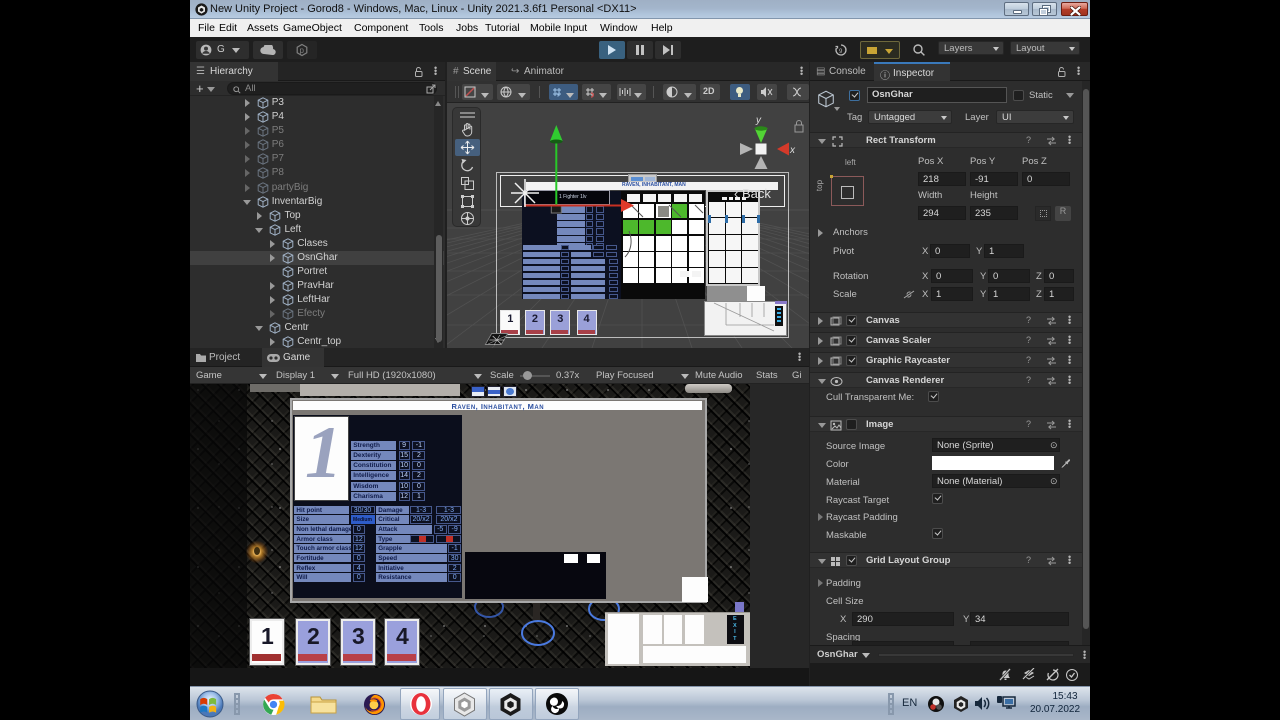 The height and width of the screenshot is (720, 1280). What do you see at coordinates (841, 52) in the screenshot?
I see `svg-text: 9` at bounding box center [841, 52].